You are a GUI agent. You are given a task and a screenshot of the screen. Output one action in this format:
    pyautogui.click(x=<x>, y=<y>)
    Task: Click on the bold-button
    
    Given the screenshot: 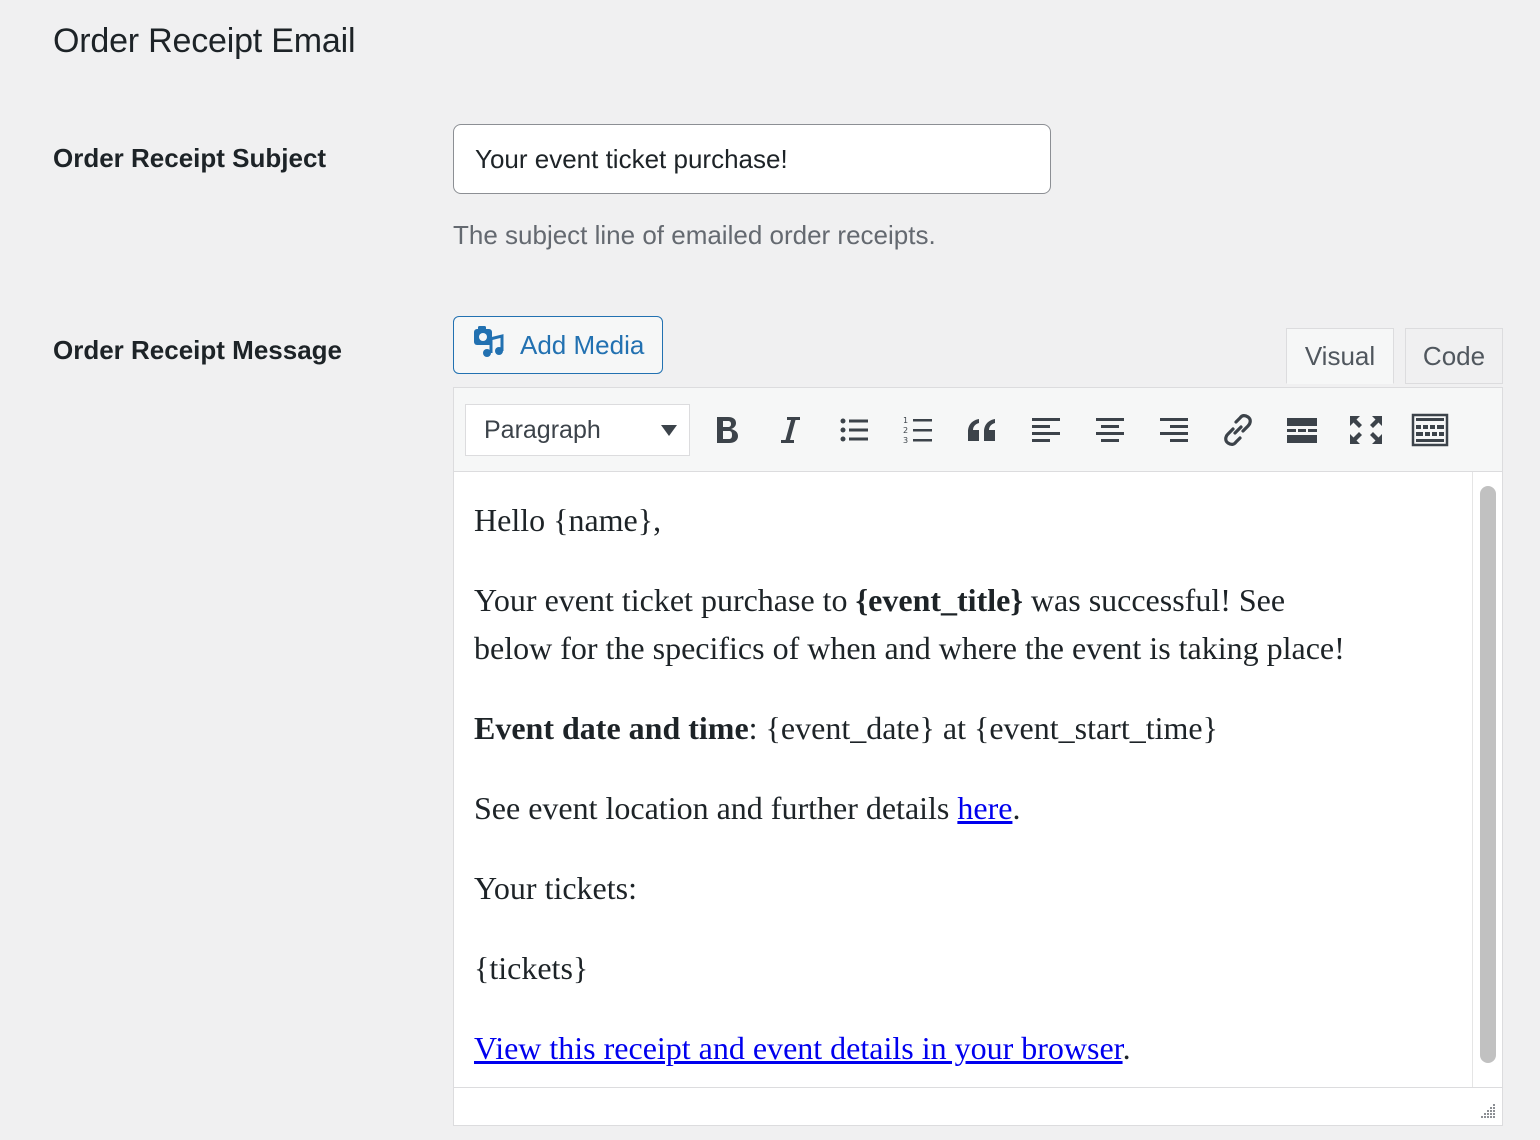 What is the action you would take?
    pyautogui.click(x=727, y=430)
    